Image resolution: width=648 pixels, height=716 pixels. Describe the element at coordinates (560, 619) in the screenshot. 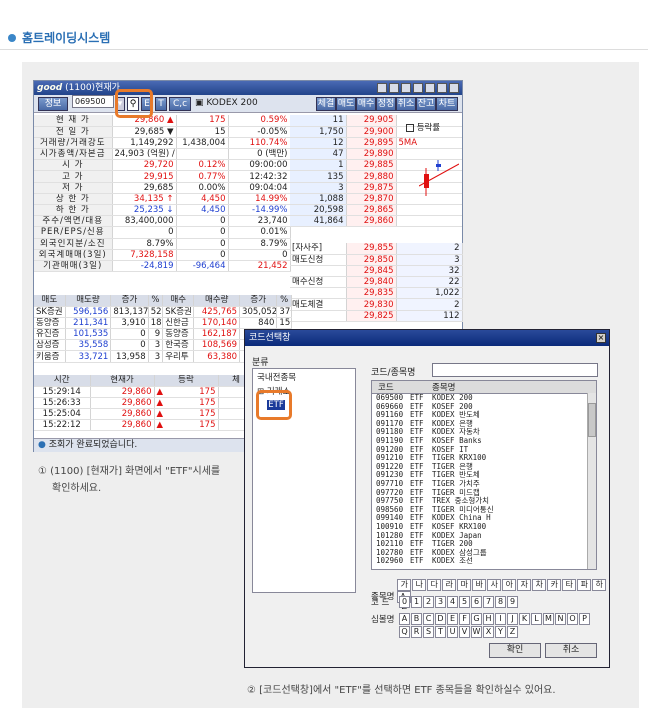

I see `key-button: N` at that location.